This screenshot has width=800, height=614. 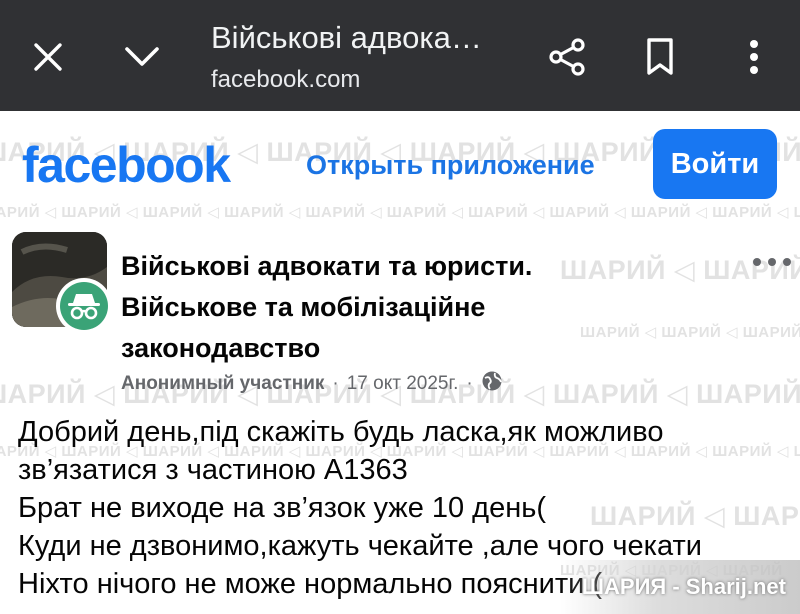 I want to click on facebook-logo: facebook, so click(x=126, y=165).